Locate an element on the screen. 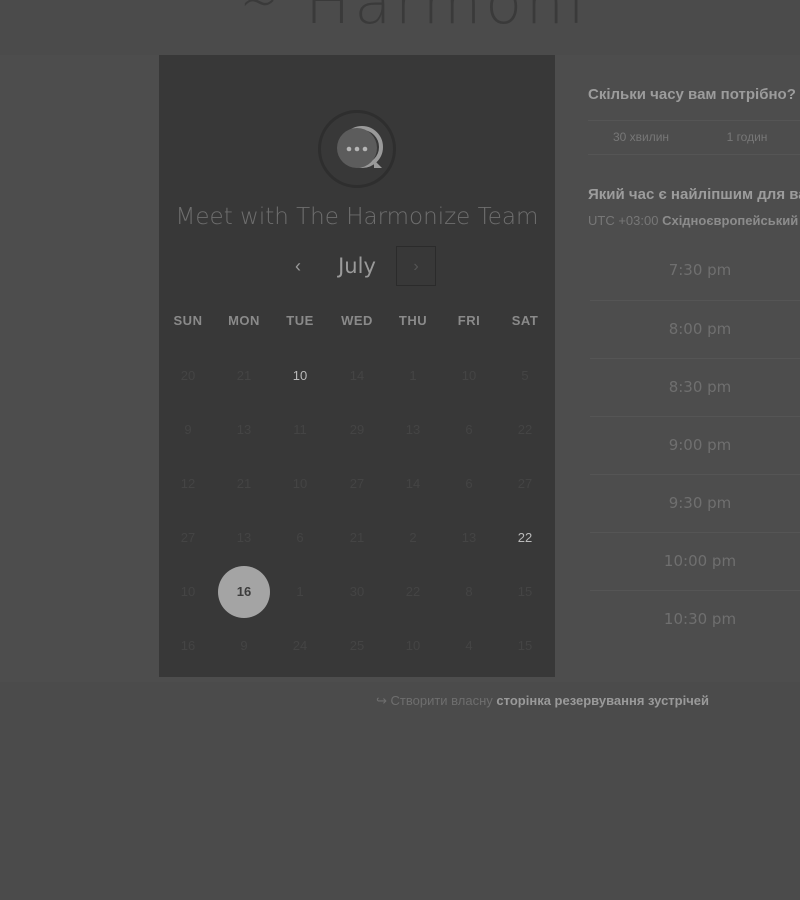 The width and height of the screenshot is (800, 900). time-slot-label: 9:00 pm is located at coordinates (700, 445).